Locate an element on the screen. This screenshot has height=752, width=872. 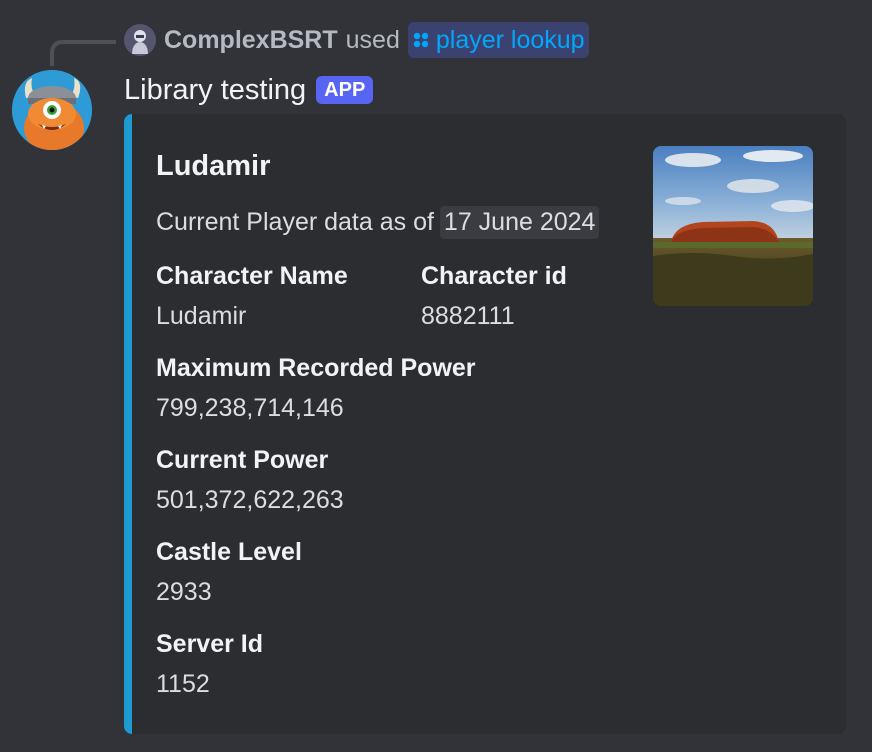
field-value-character-name: Ludamir is located at coordinates (201, 316).